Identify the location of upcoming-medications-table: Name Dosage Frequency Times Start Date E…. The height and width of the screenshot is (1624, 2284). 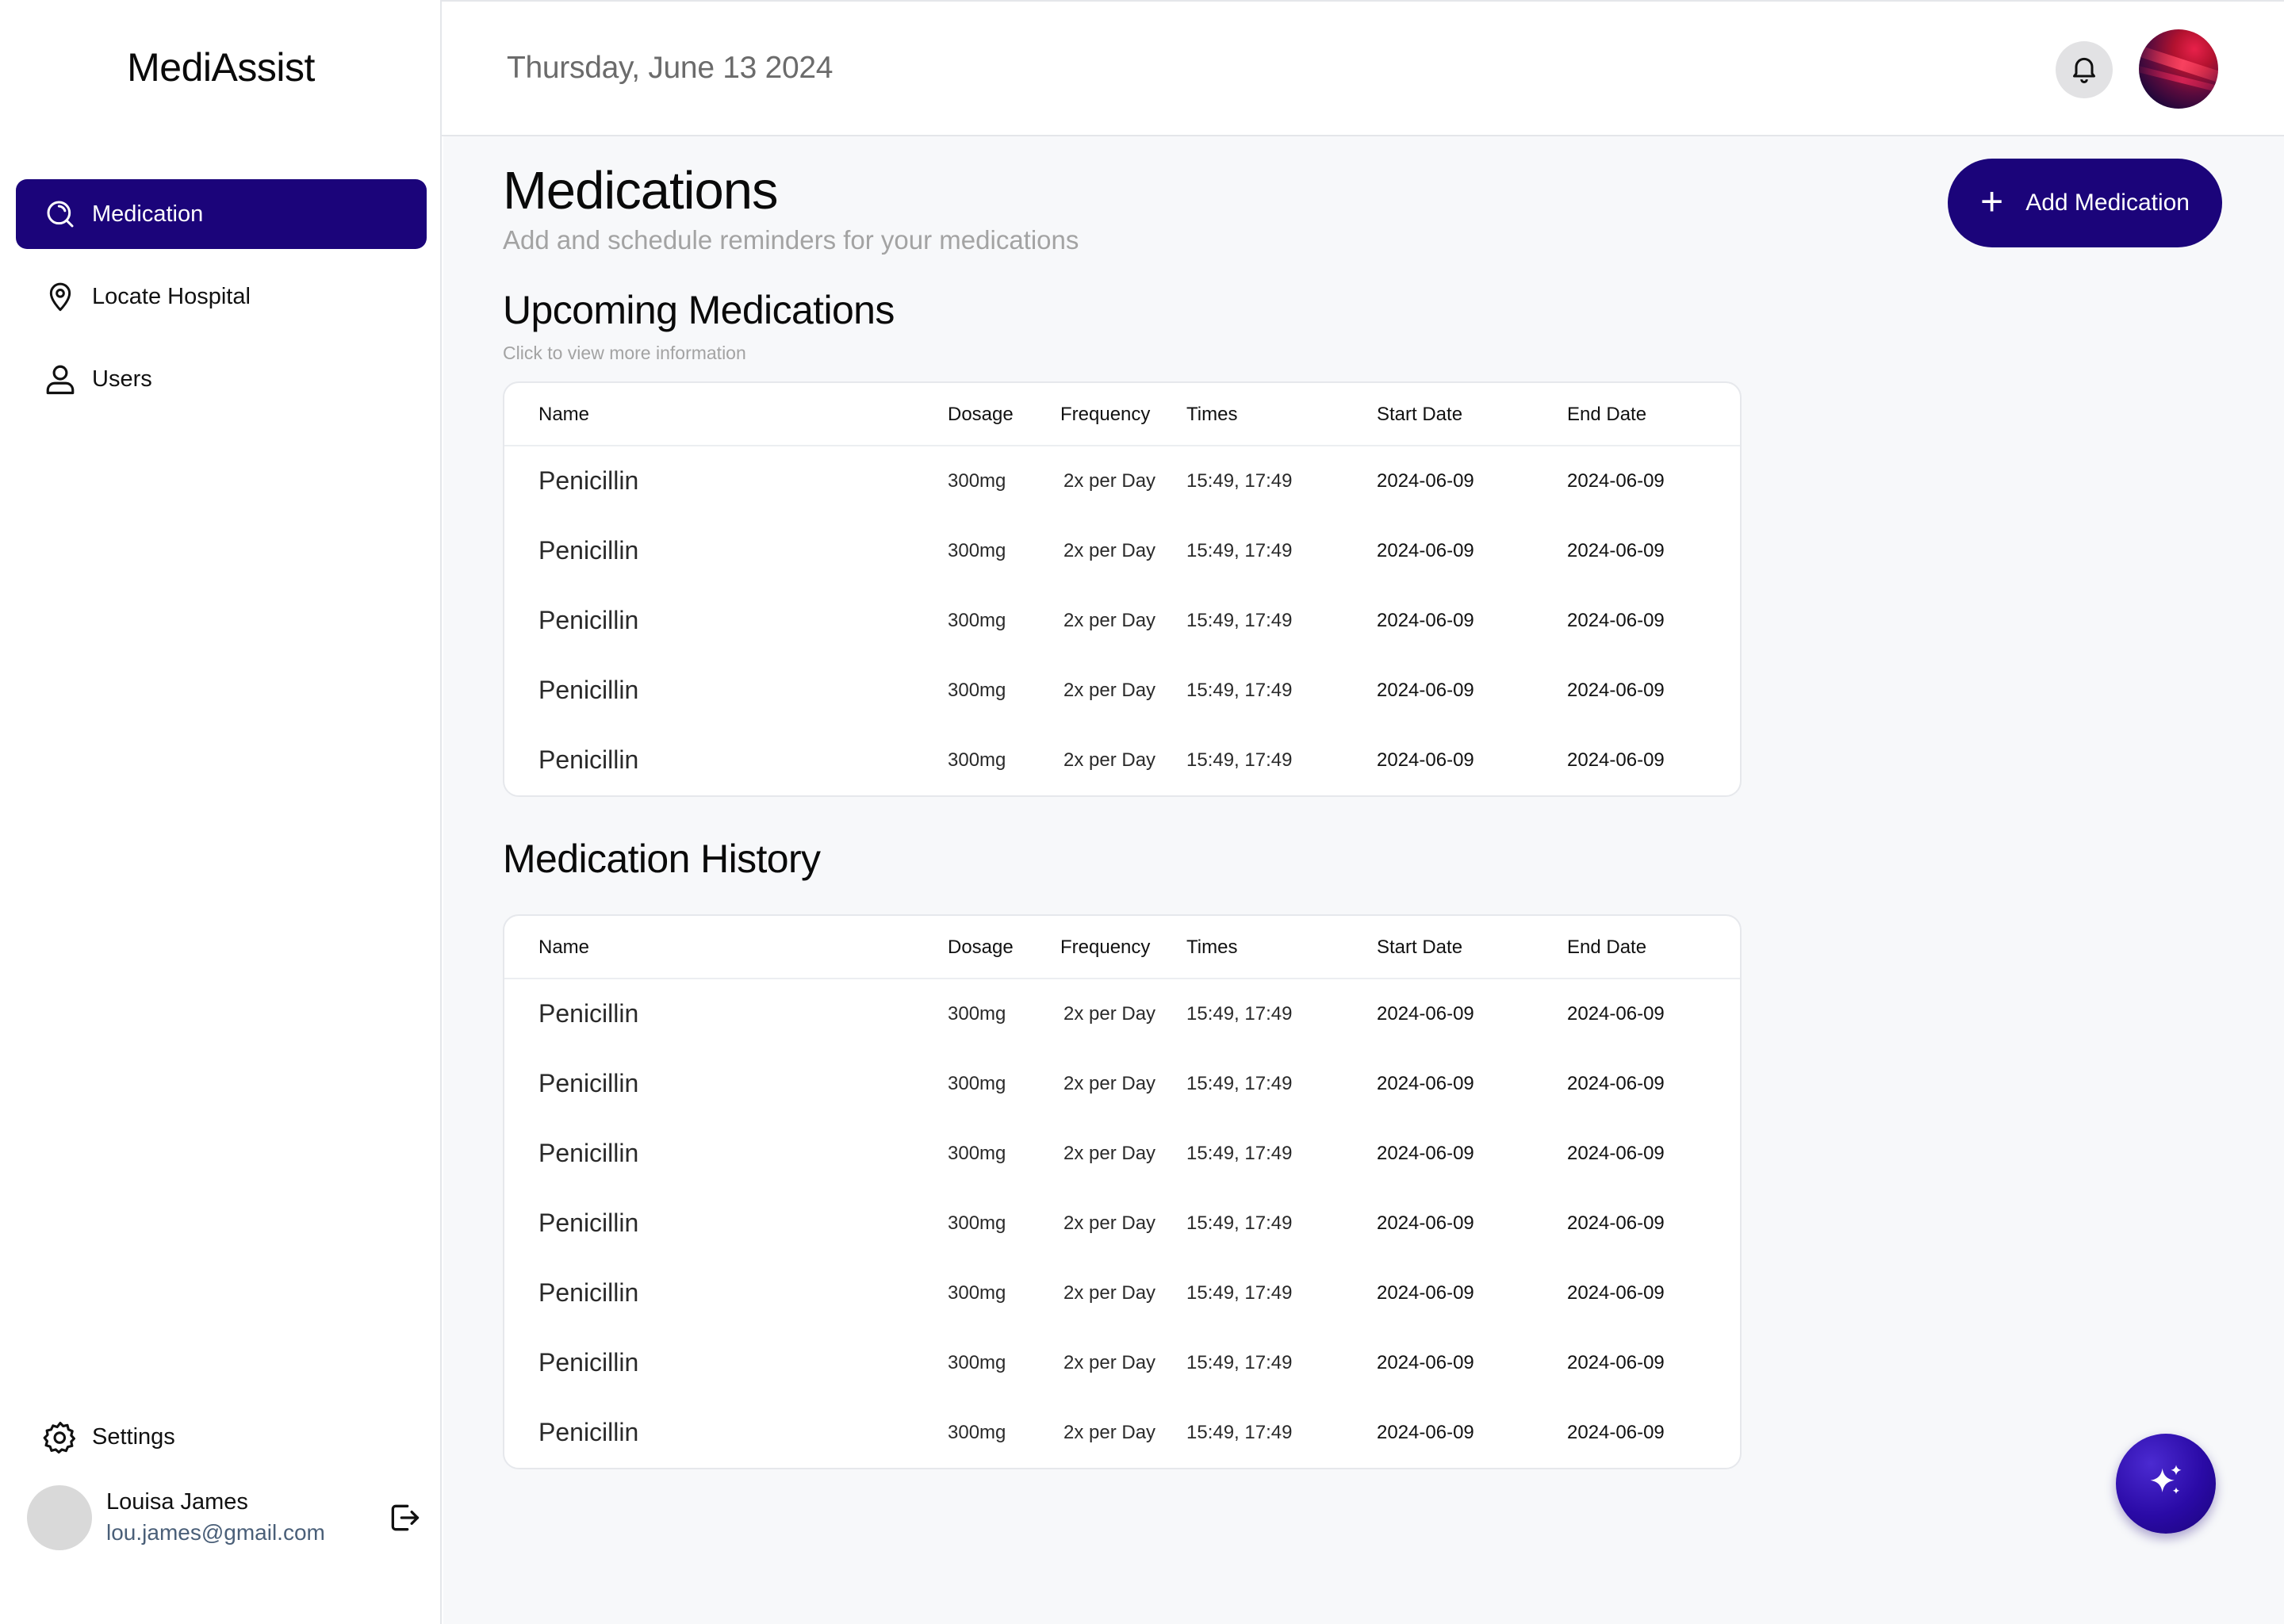
(1122, 589).